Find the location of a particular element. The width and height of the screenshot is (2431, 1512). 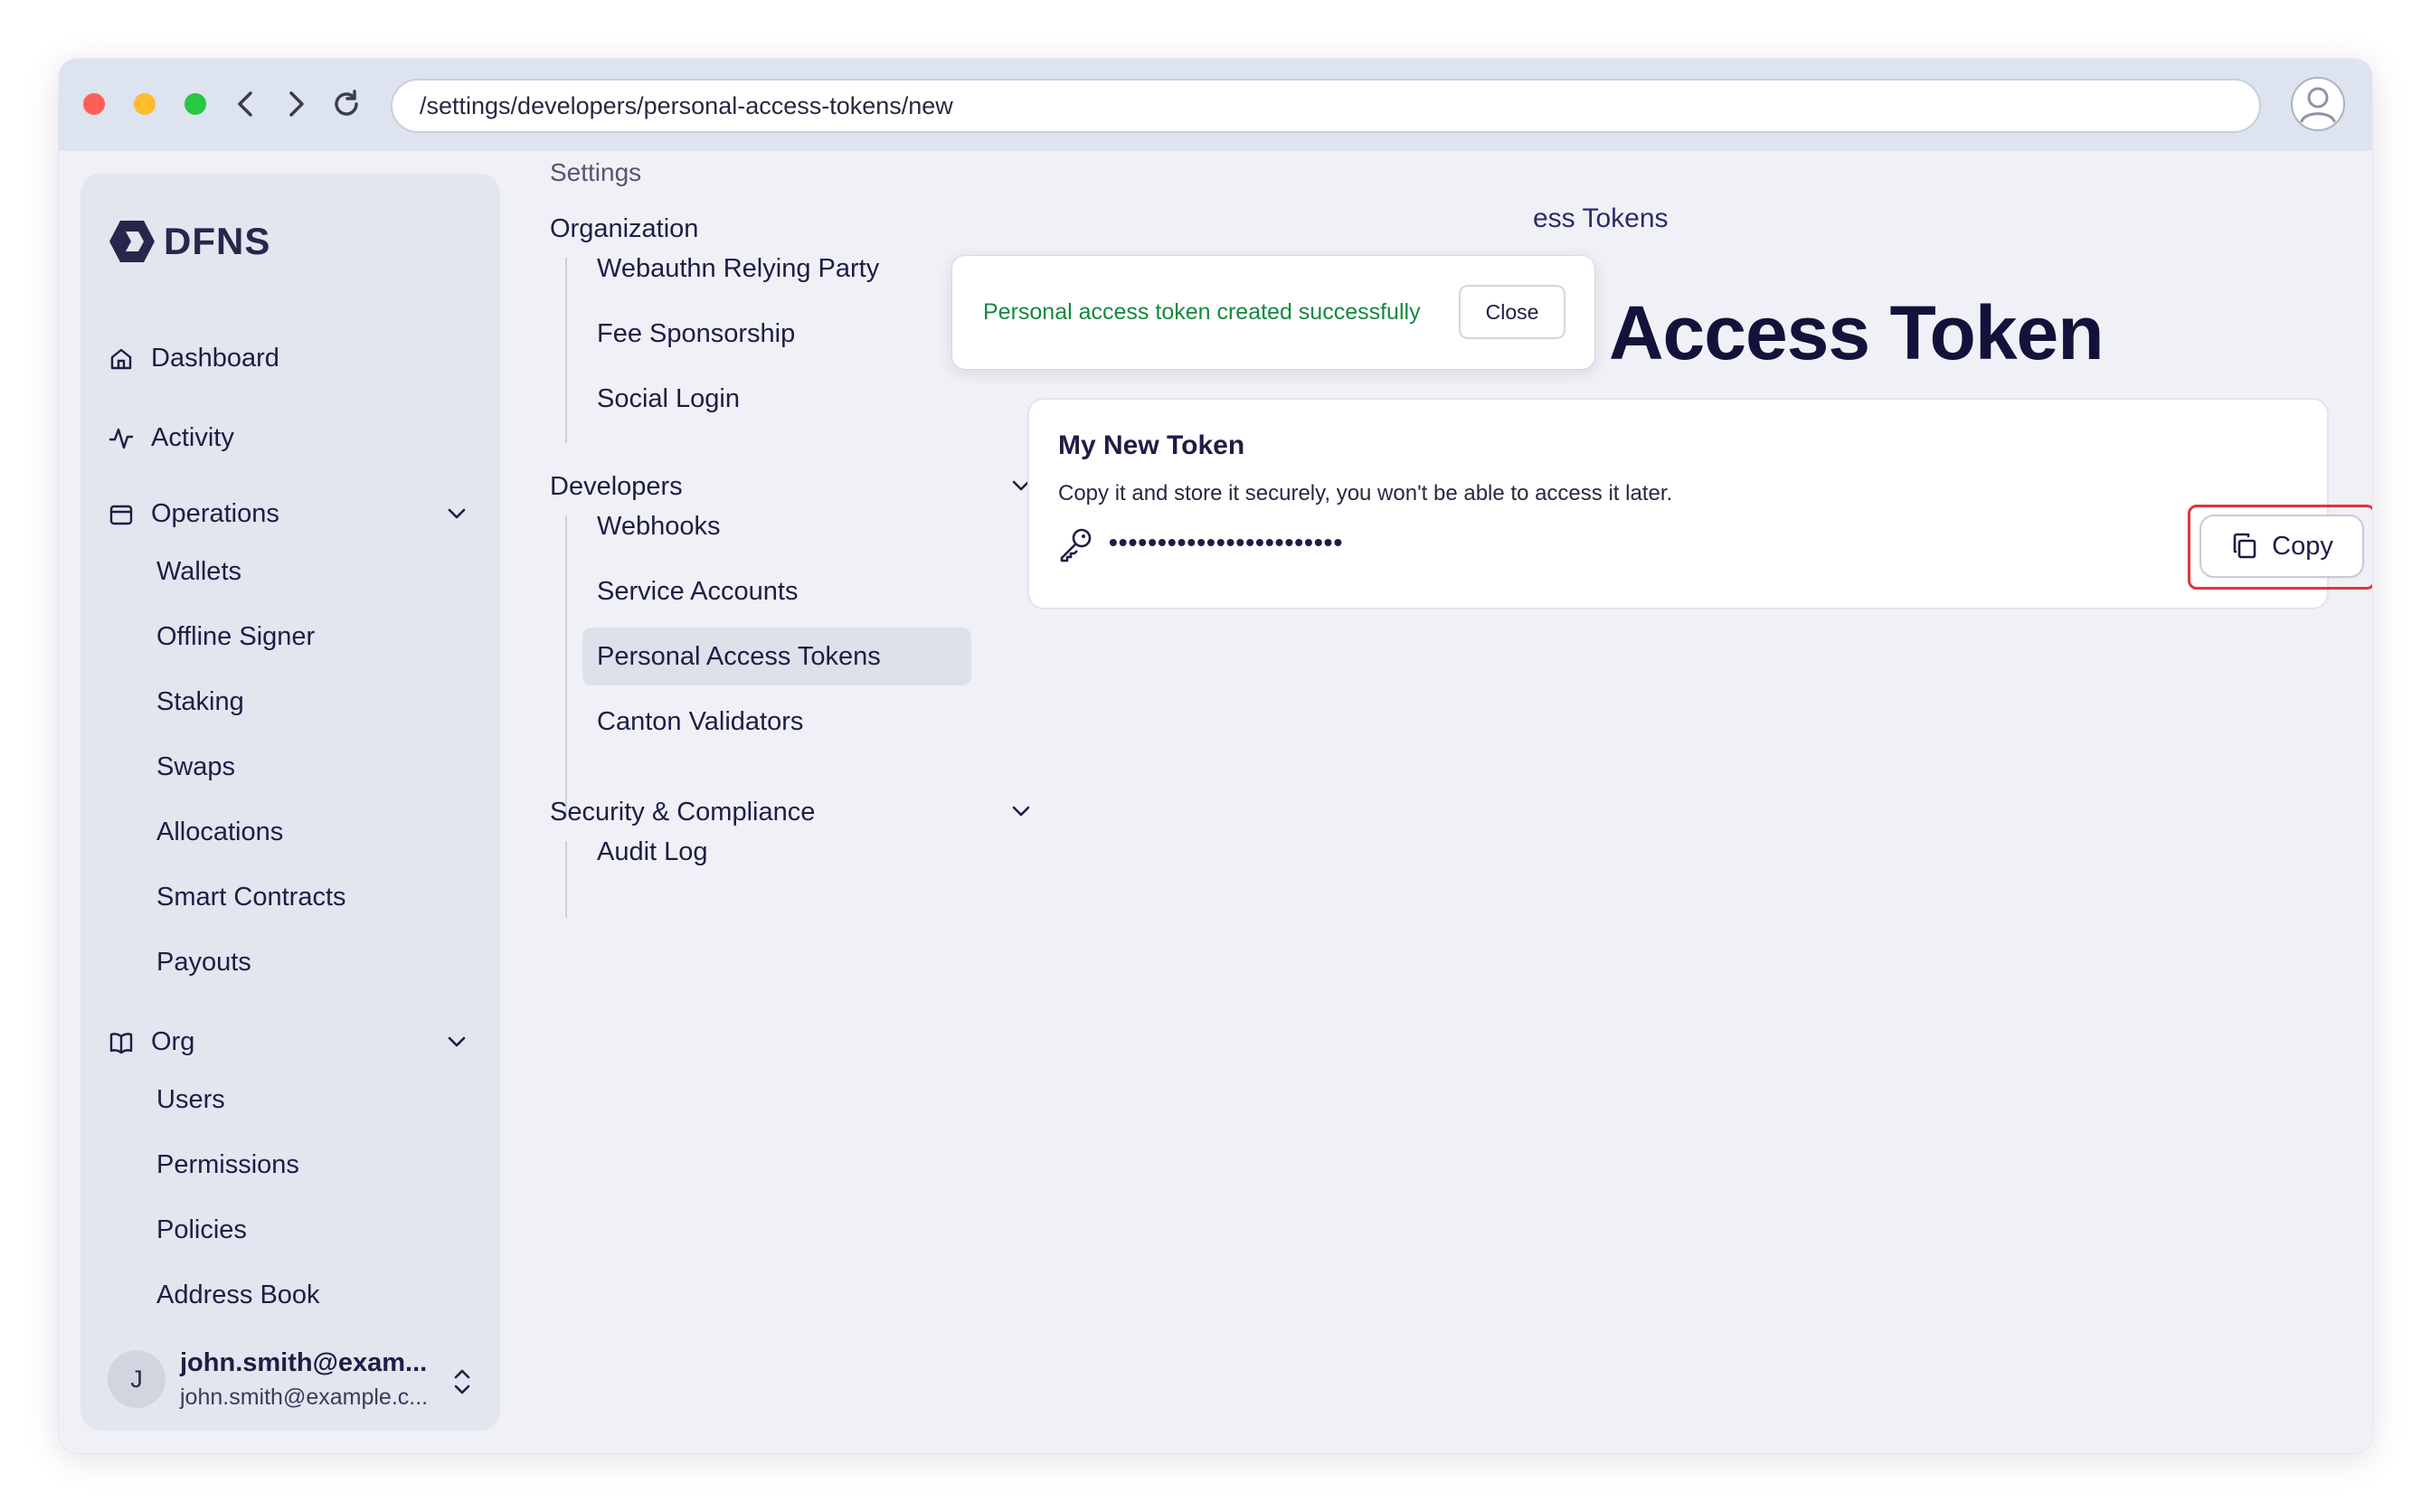

minimize-window-button is located at coordinates (145, 104).